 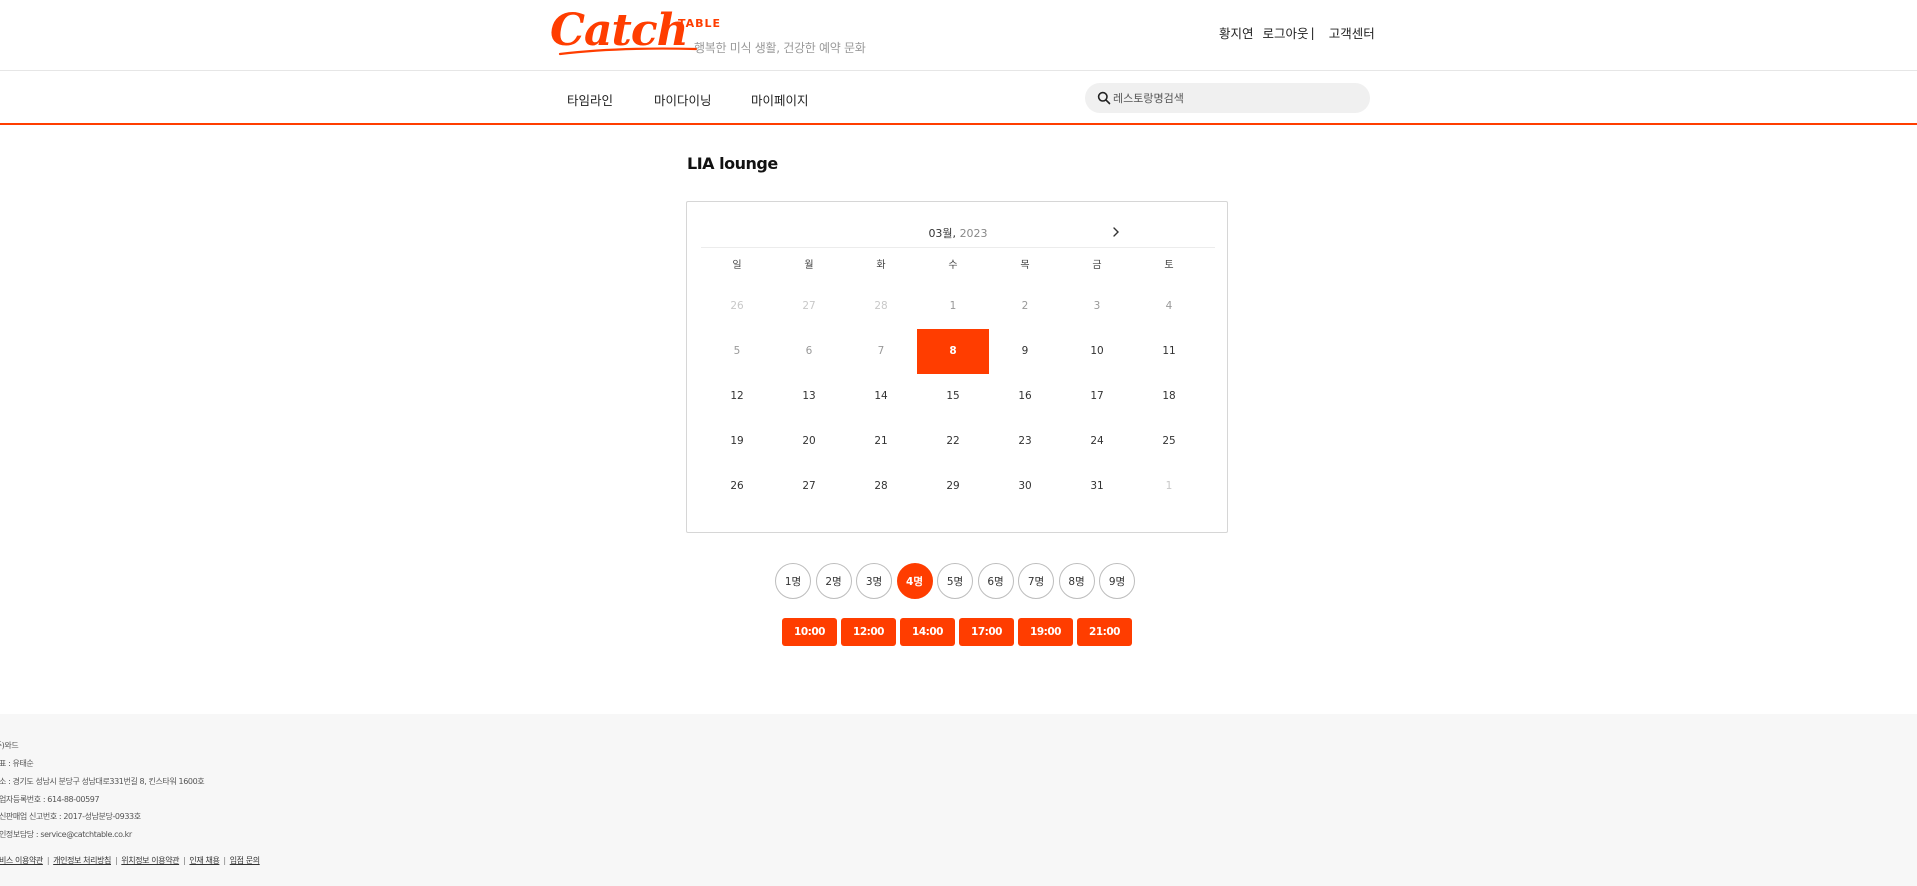 What do you see at coordinates (737, 351) in the screenshot?
I see `calendar-day: 5` at bounding box center [737, 351].